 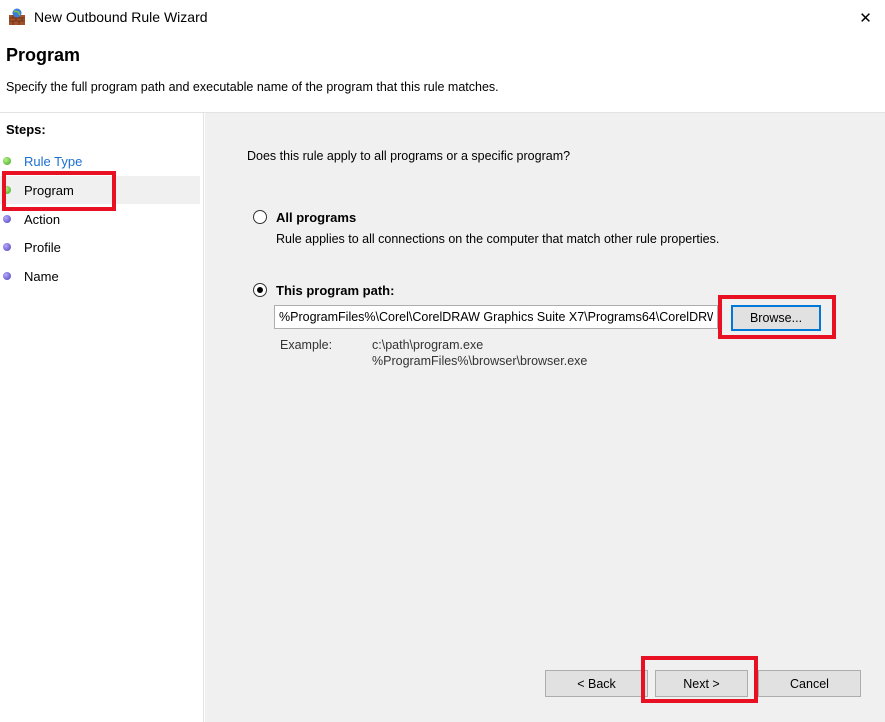 I want to click on highlight-browse-button, so click(x=777, y=317).